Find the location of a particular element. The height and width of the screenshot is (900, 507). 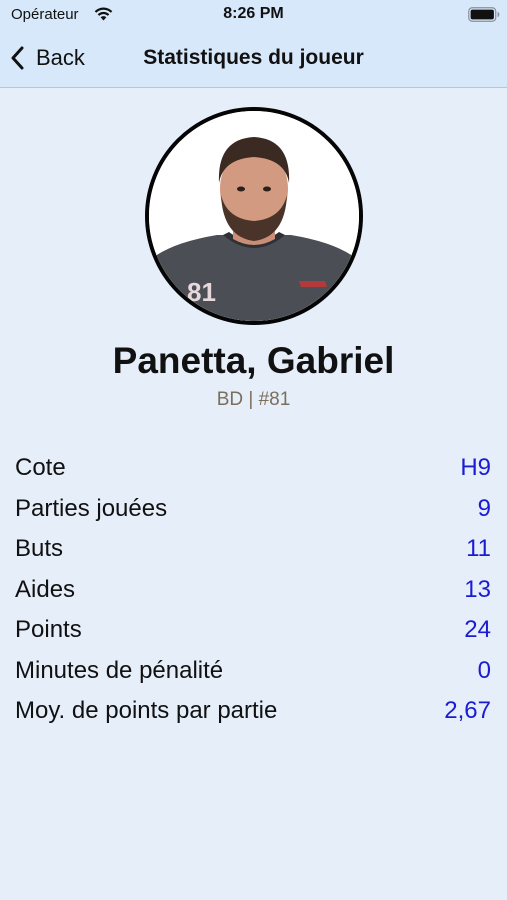

stat-label: Buts is located at coordinates (39, 548).